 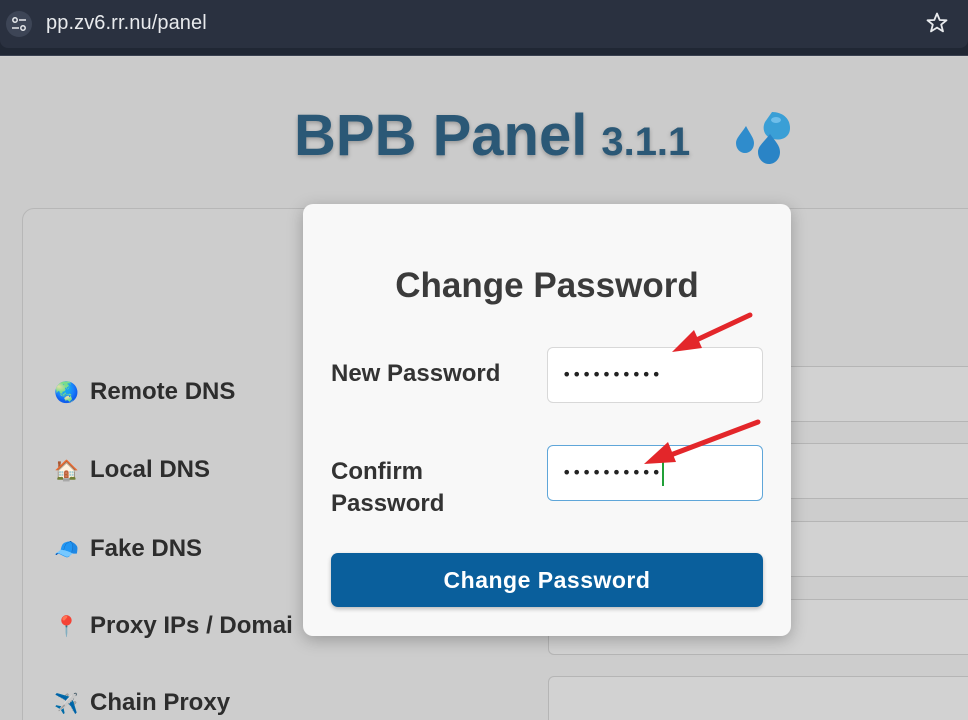 I want to click on setting-label-local-dns: 🏠 Local DNS, so click(x=132, y=469).